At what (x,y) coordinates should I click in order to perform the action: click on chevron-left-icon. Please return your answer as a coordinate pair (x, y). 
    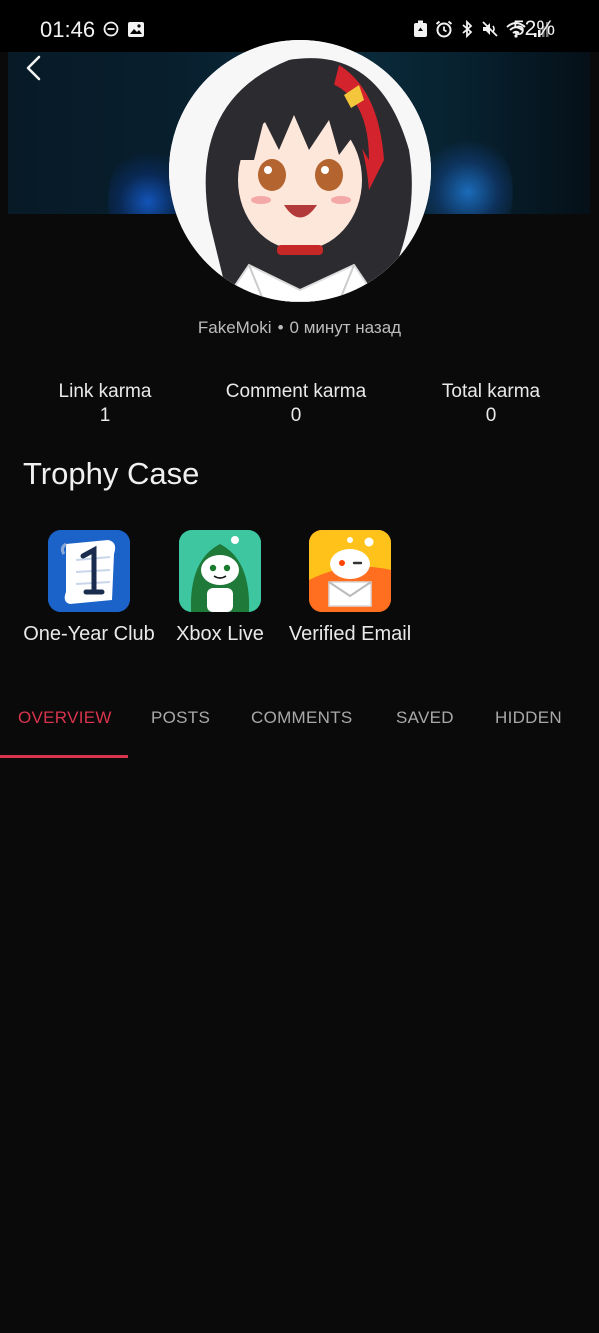
    Looking at the image, I should click on (33, 68).